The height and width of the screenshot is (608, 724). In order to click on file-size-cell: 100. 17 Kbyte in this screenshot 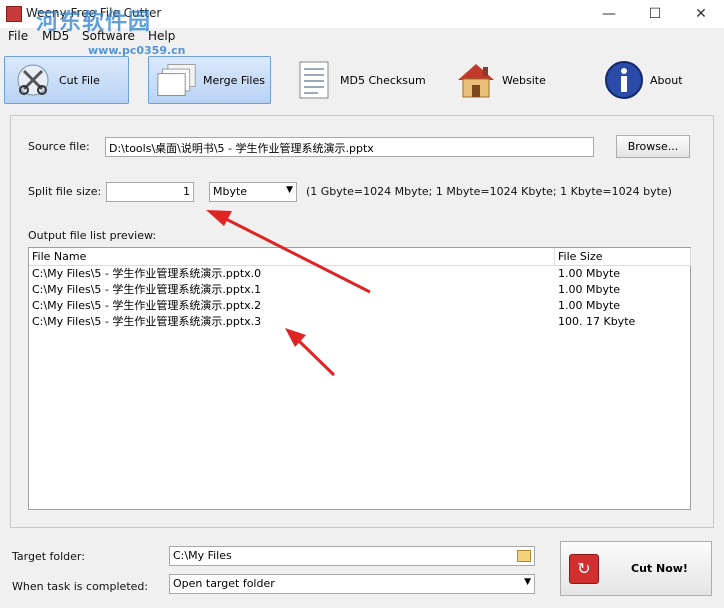, I will do `click(597, 321)`.